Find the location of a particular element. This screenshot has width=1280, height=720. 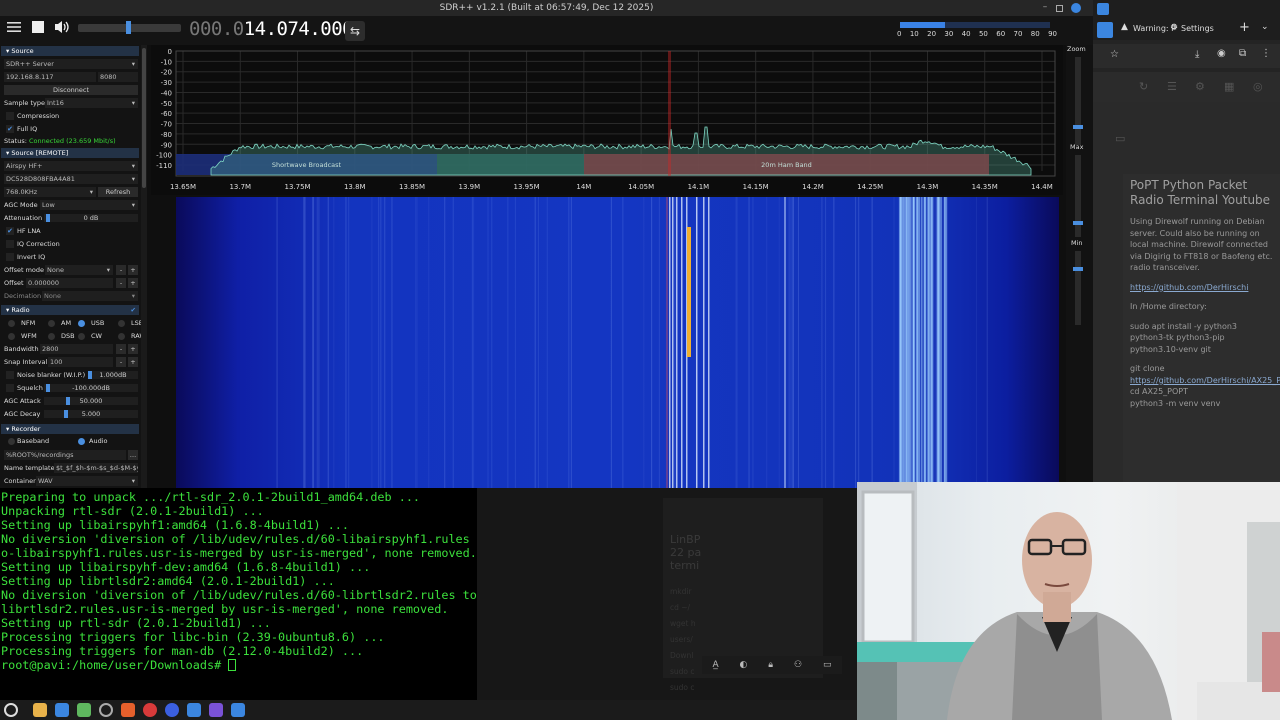

name-template-field: $t_$f_$h-$m-$s_$d-$M-$y is located at coordinates (96, 468).